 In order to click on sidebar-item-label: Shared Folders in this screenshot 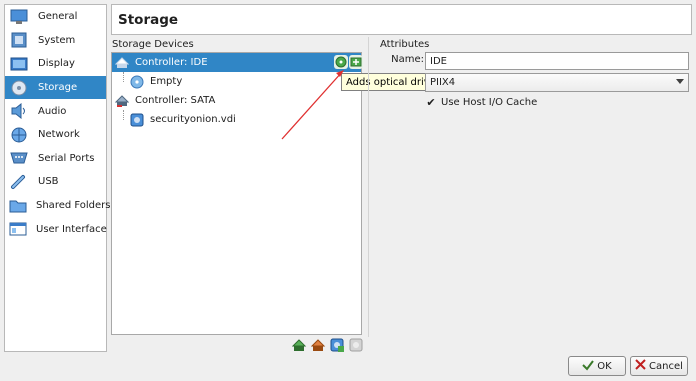, I will do `click(73, 206)`.